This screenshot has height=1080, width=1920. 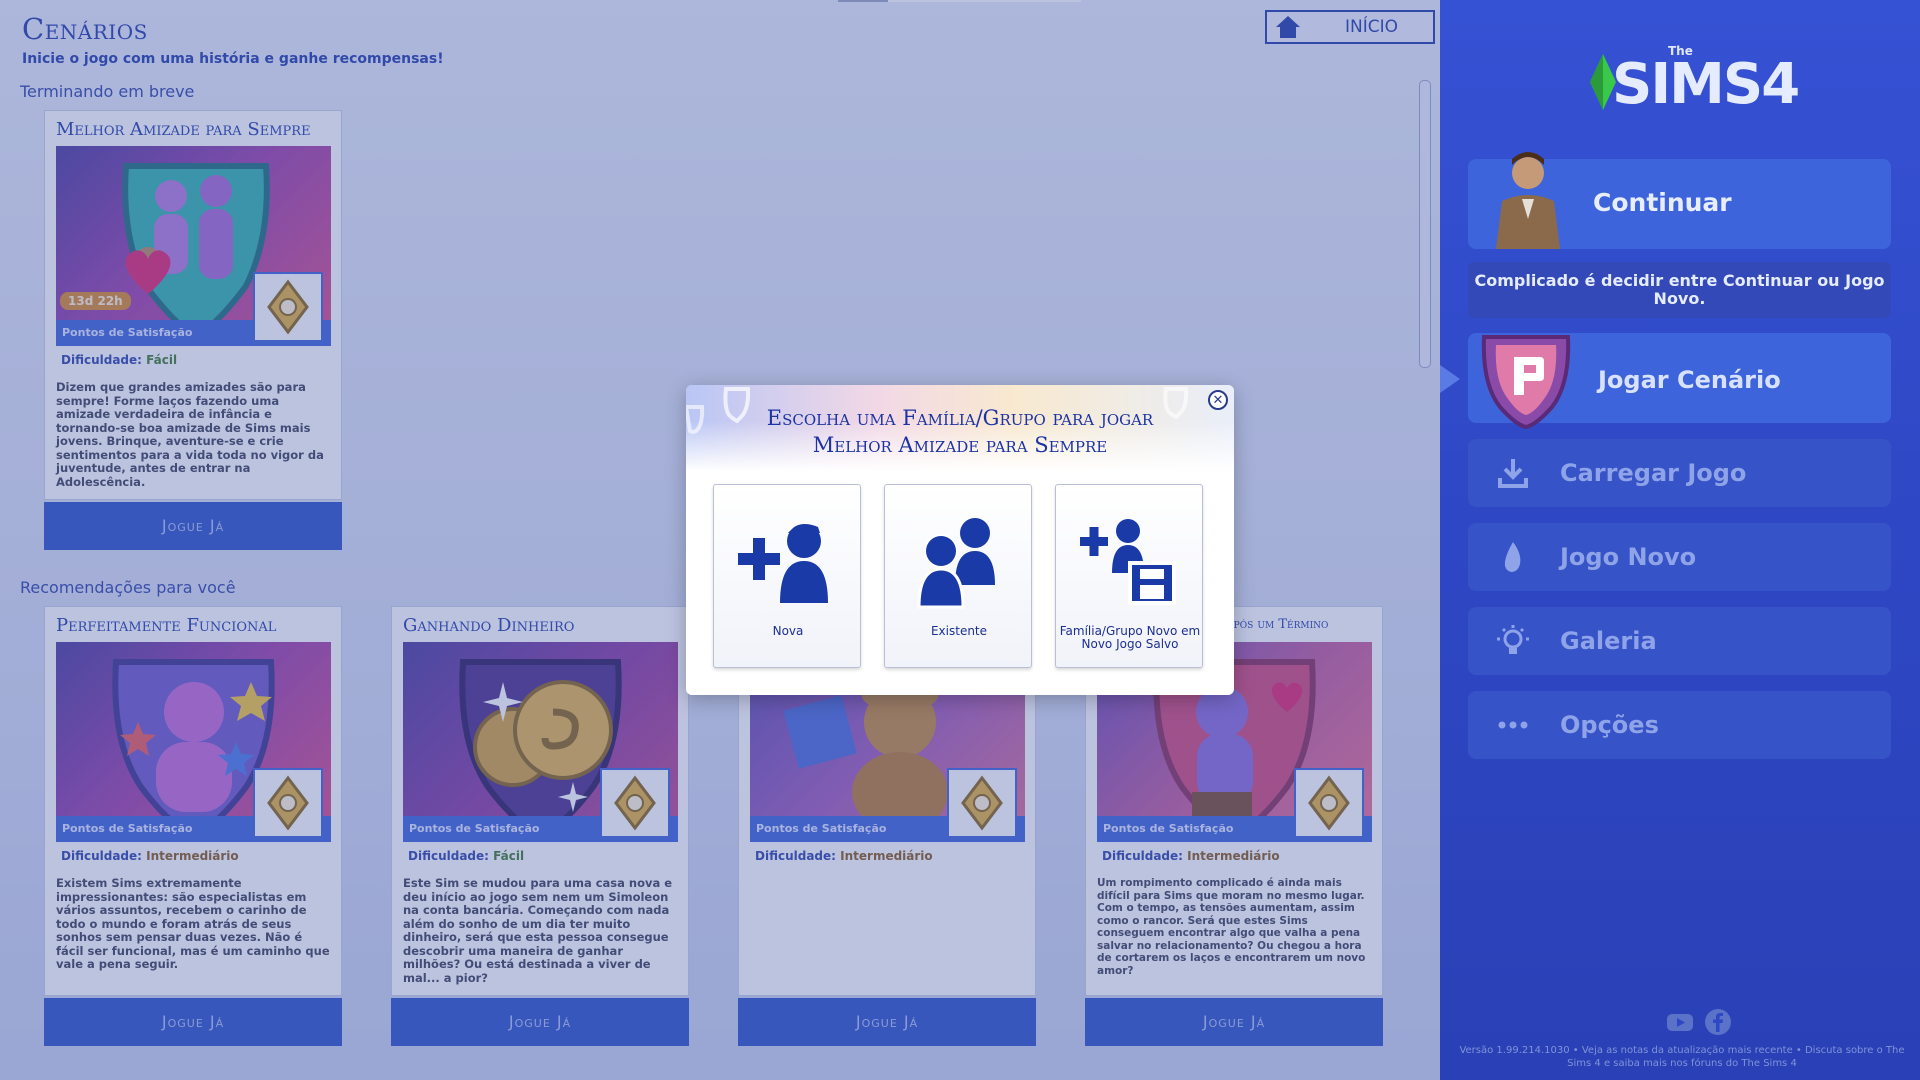 I want to click on load-game-button: Carregar Jogo, so click(x=1679, y=473).